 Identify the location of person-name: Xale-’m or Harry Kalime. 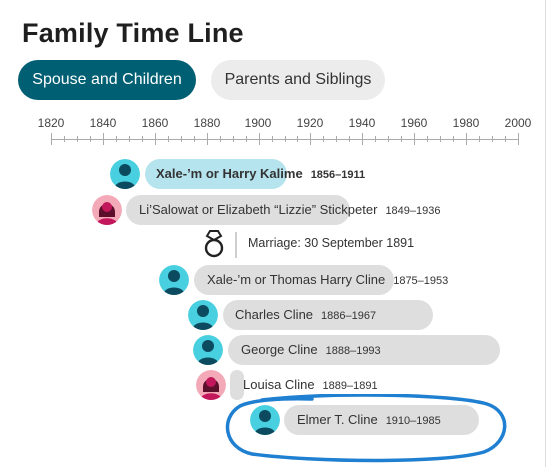
(229, 173).